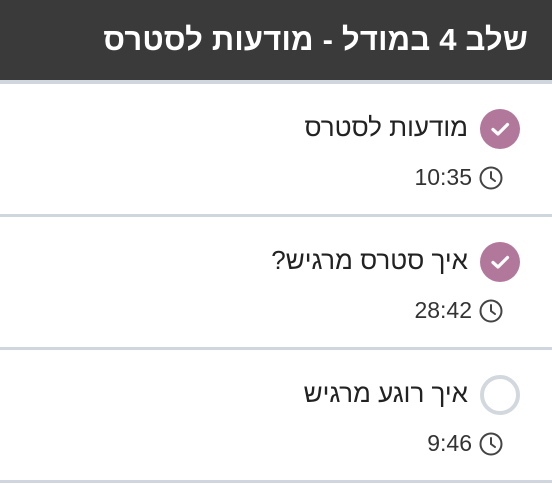 The image size is (552, 500). What do you see at coordinates (449, 443) in the screenshot?
I see `lesson-duration: 9:46` at bounding box center [449, 443].